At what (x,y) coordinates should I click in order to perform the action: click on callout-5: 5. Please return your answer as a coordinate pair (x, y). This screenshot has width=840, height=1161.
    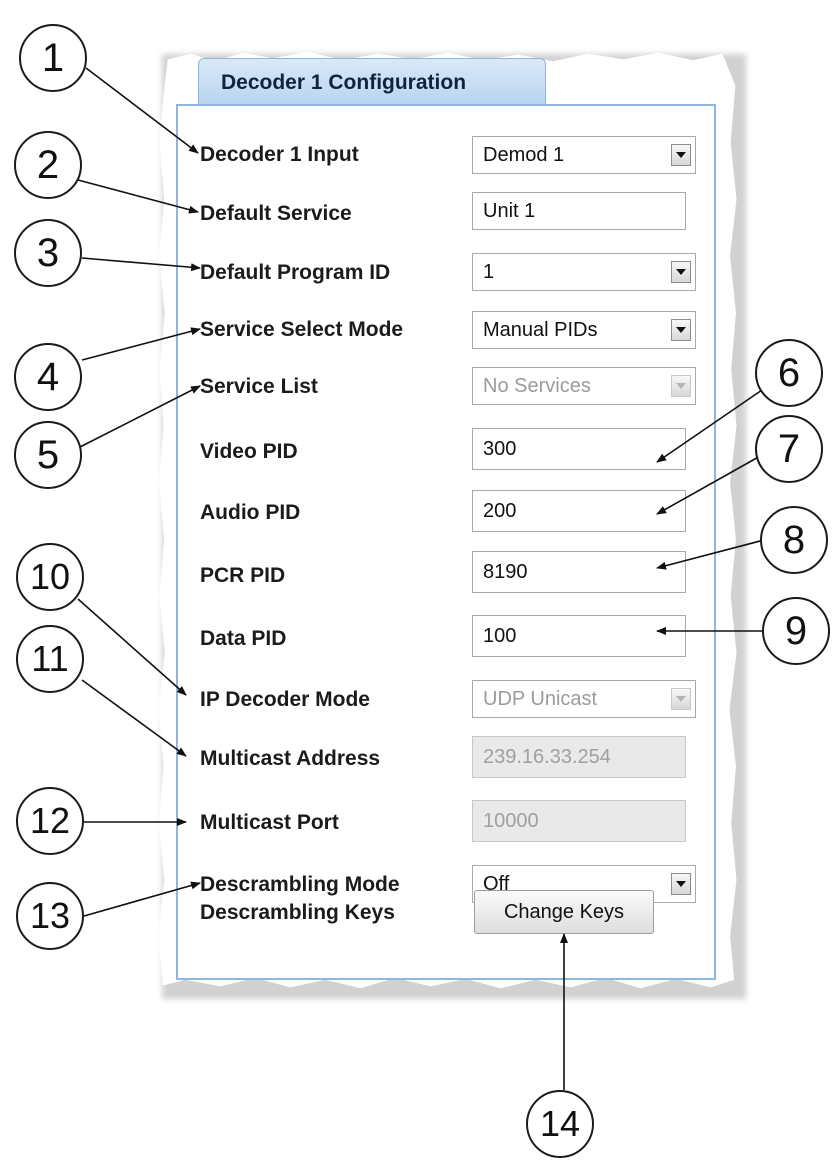
    Looking at the image, I should click on (48, 455).